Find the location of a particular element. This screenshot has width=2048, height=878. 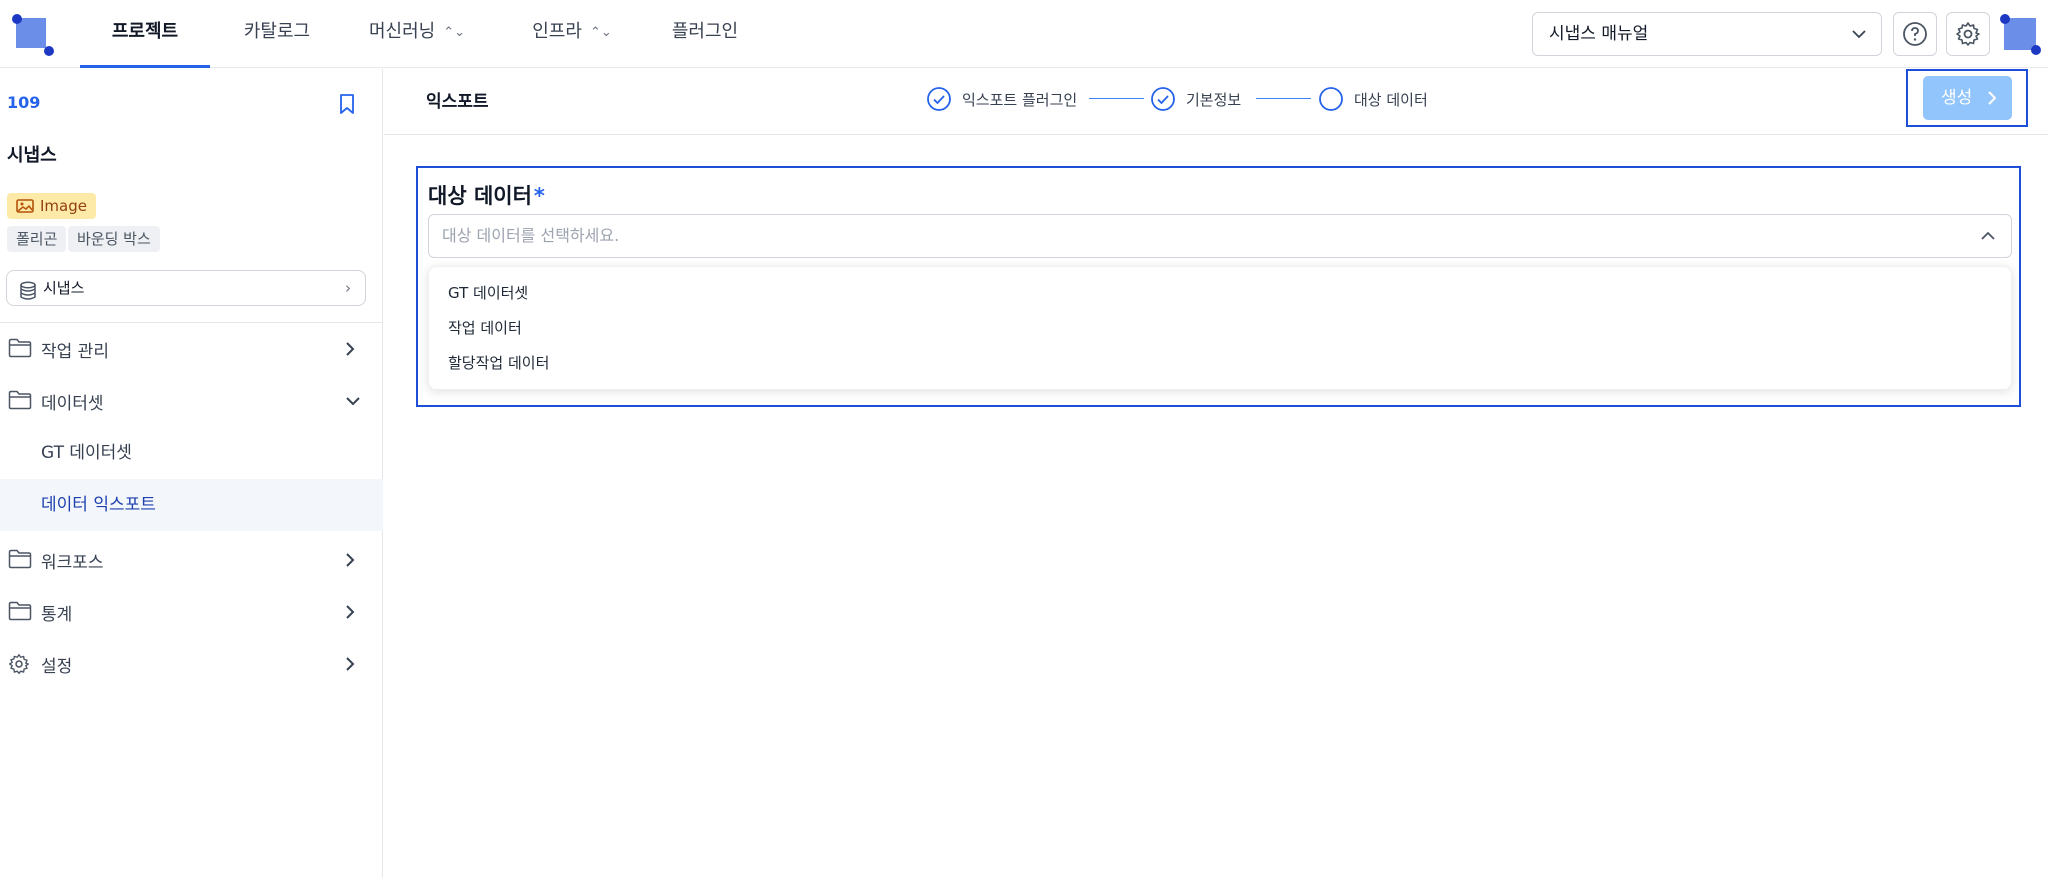

logo is located at coordinates (33, 35).